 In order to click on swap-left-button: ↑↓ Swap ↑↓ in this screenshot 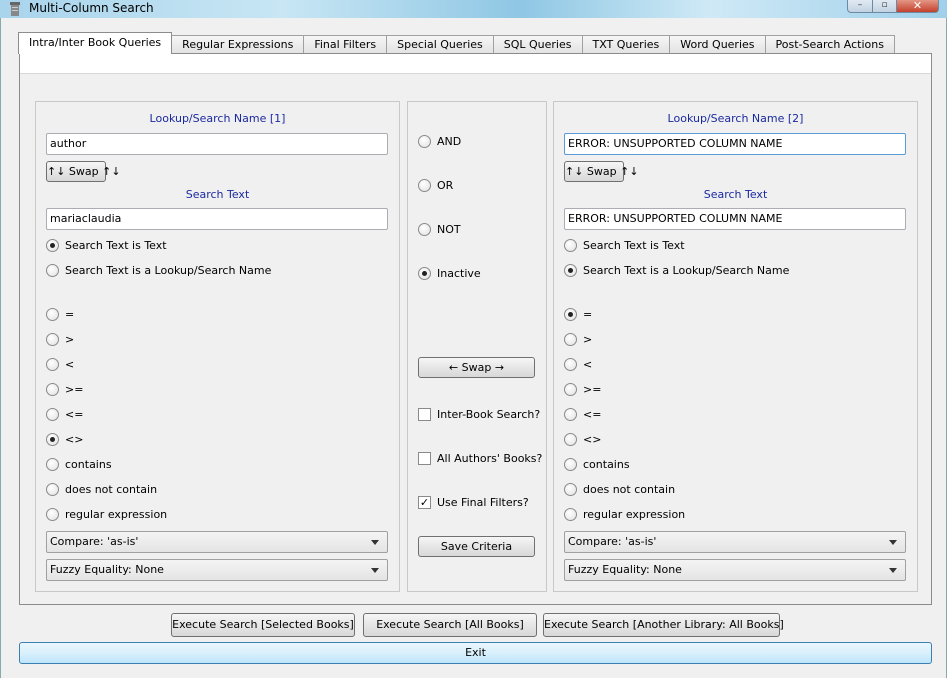, I will do `click(83, 171)`.